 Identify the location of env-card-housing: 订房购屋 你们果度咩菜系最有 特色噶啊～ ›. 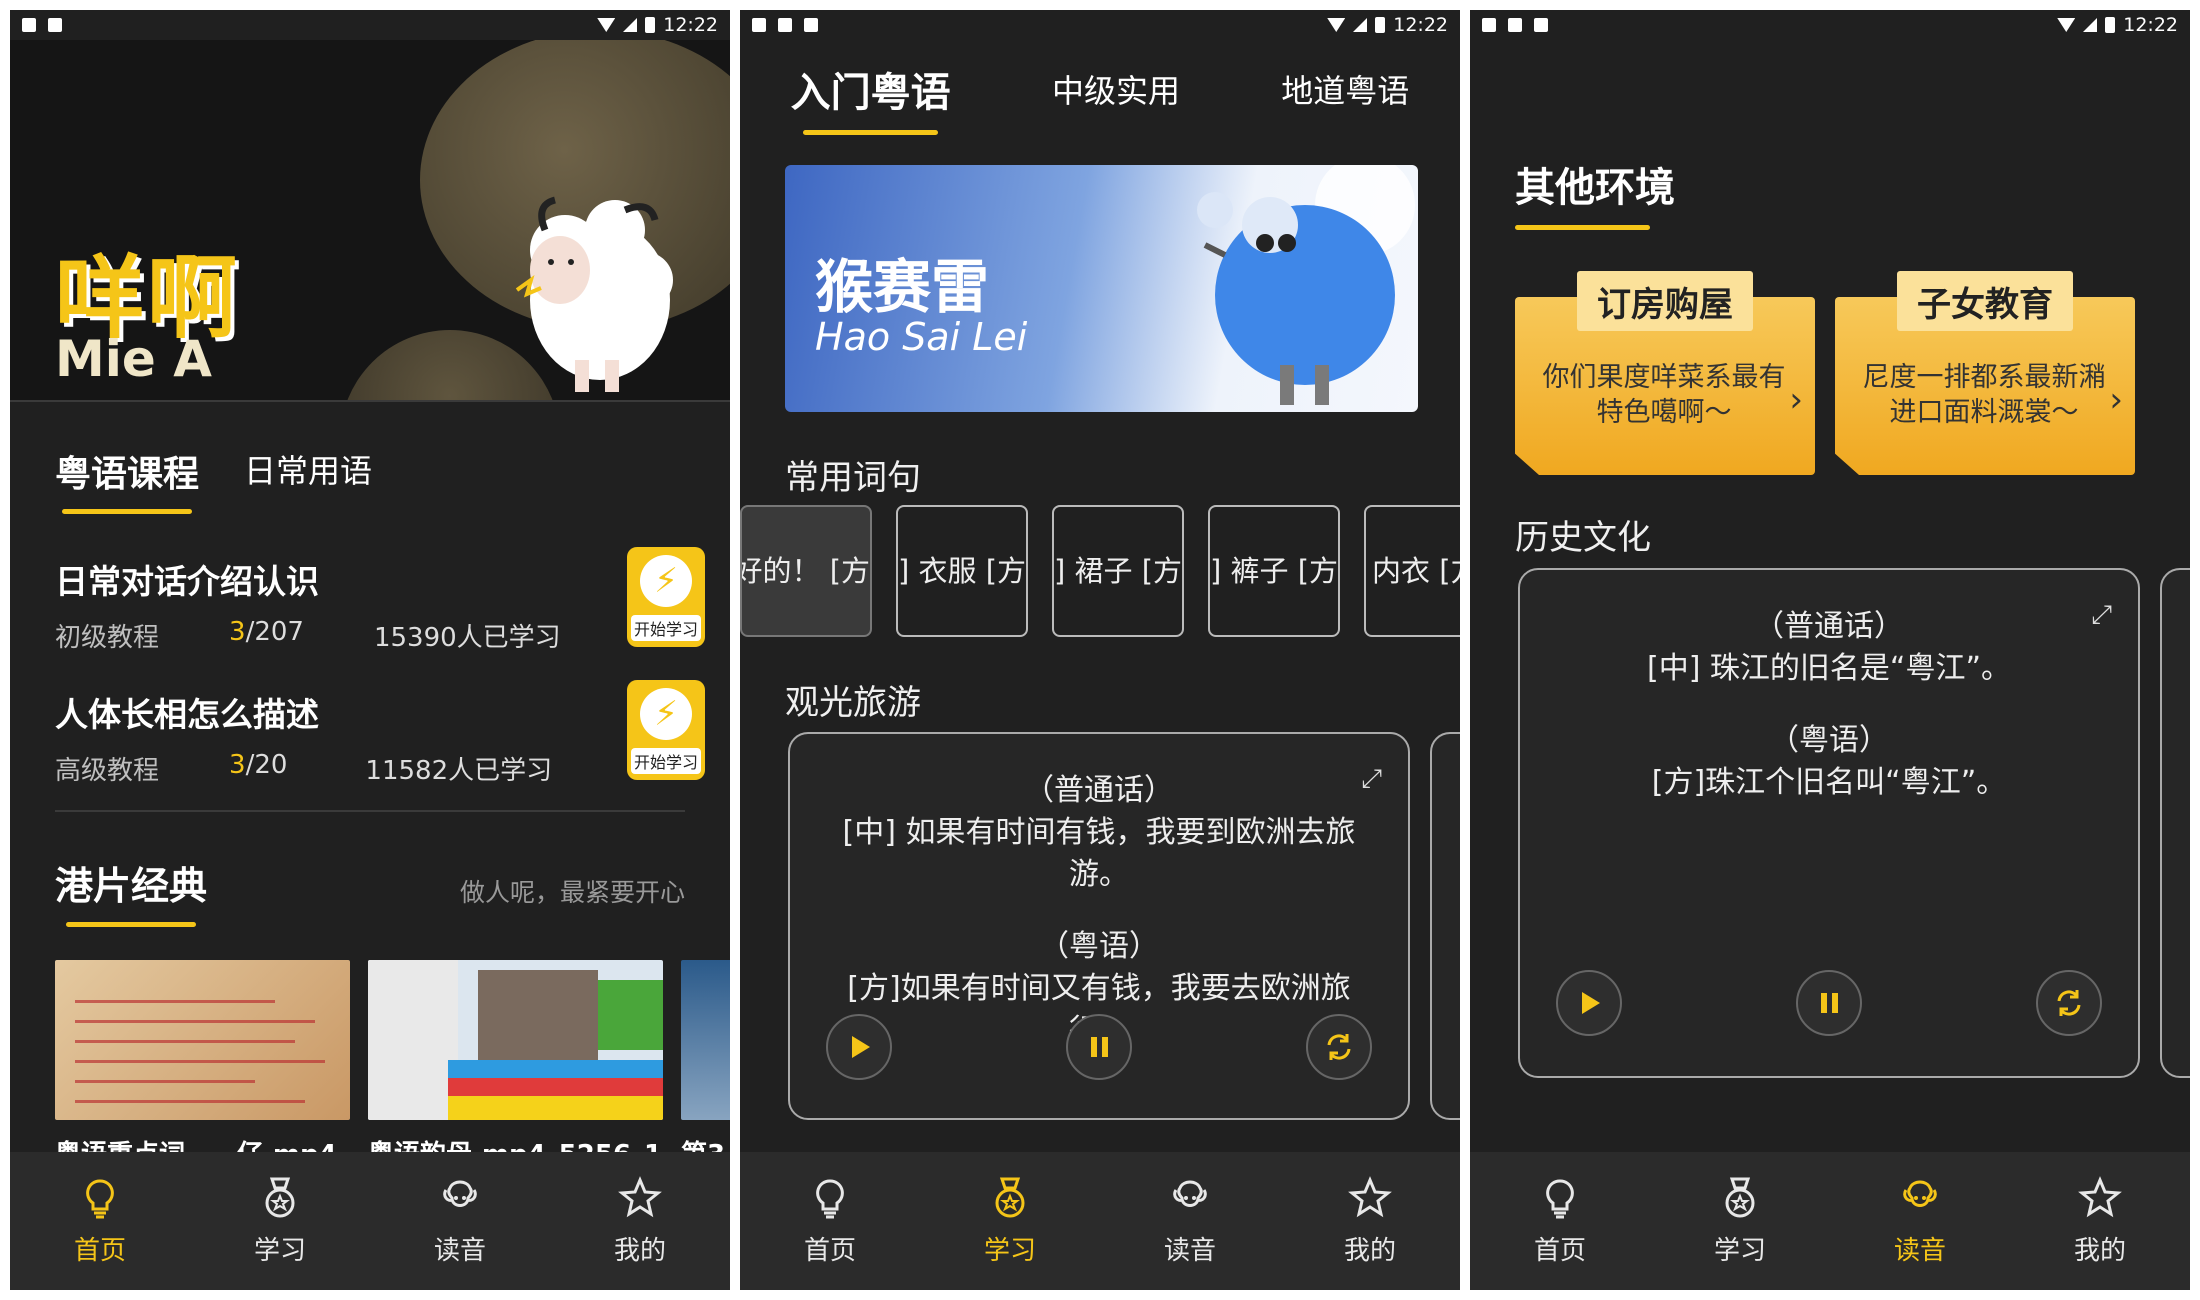
(1665, 373).